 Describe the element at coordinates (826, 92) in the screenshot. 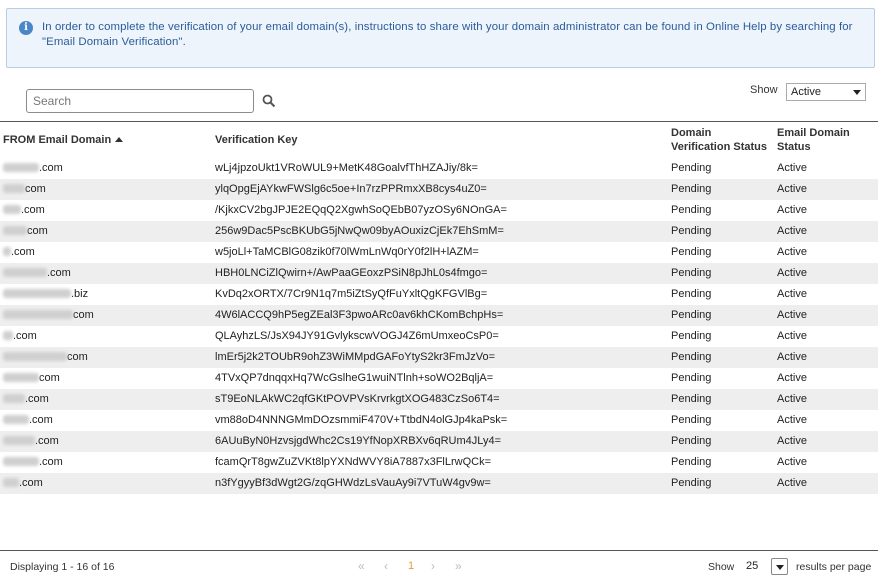

I see `status-filter-select: Active` at that location.